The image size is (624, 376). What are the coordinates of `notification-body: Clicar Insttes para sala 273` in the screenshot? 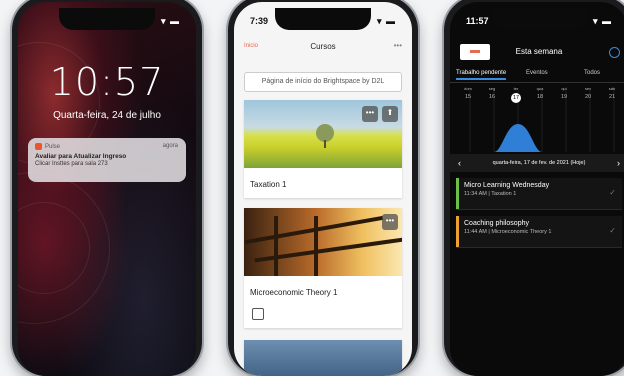 It's located at (71, 164).